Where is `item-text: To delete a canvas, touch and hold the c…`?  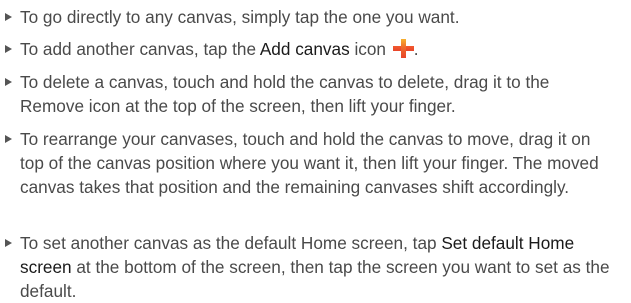
item-text: To delete a canvas, touch and hold the c… is located at coordinates (285, 94).